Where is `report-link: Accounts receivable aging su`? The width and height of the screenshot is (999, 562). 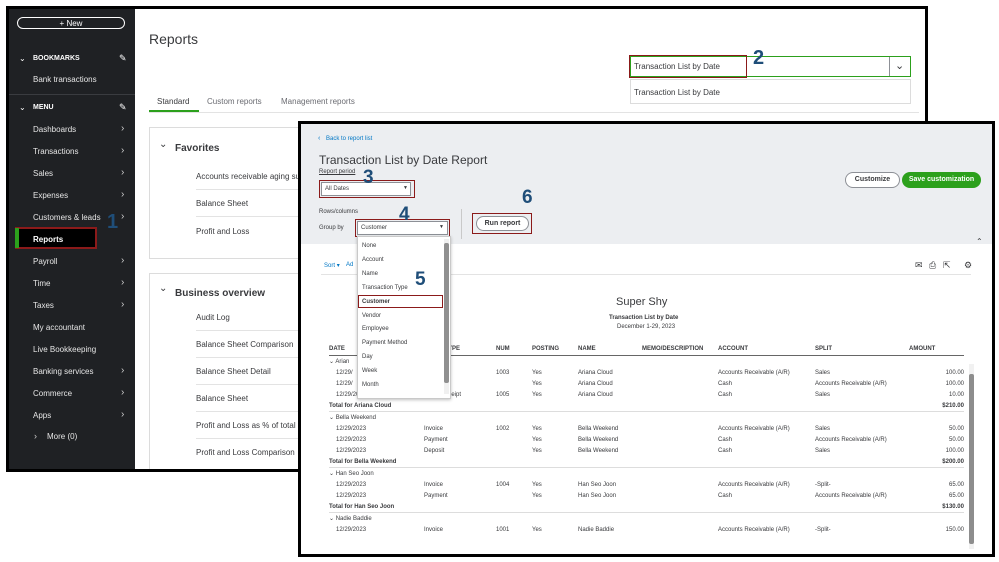 report-link: Accounts receivable aging su is located at coordinates (248, 176).